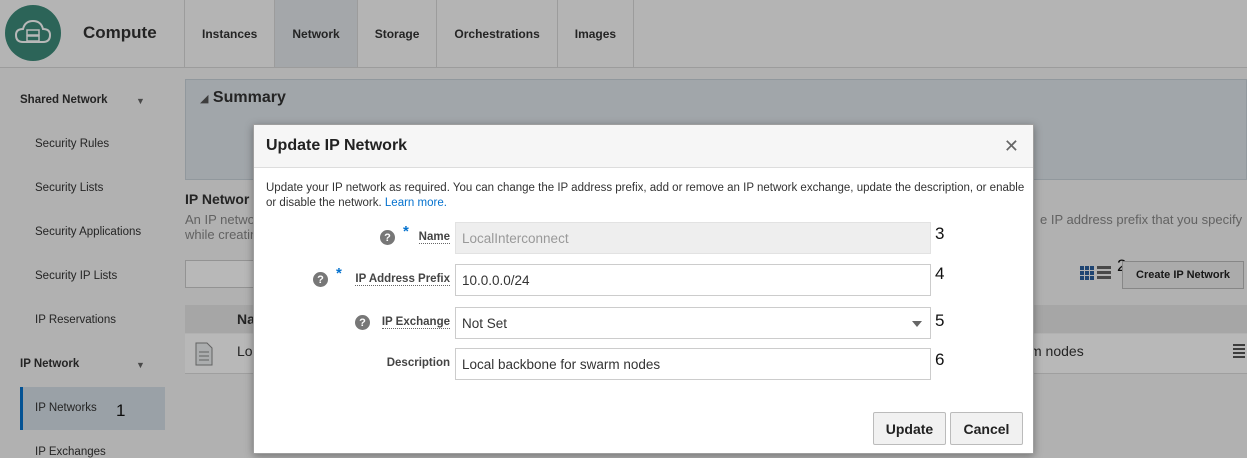 The image size is (1247, 458). What do you see at coordinates (693, 280) in the screenshot?
I see `ip-prefix-field` at bounding box center [693, 280].